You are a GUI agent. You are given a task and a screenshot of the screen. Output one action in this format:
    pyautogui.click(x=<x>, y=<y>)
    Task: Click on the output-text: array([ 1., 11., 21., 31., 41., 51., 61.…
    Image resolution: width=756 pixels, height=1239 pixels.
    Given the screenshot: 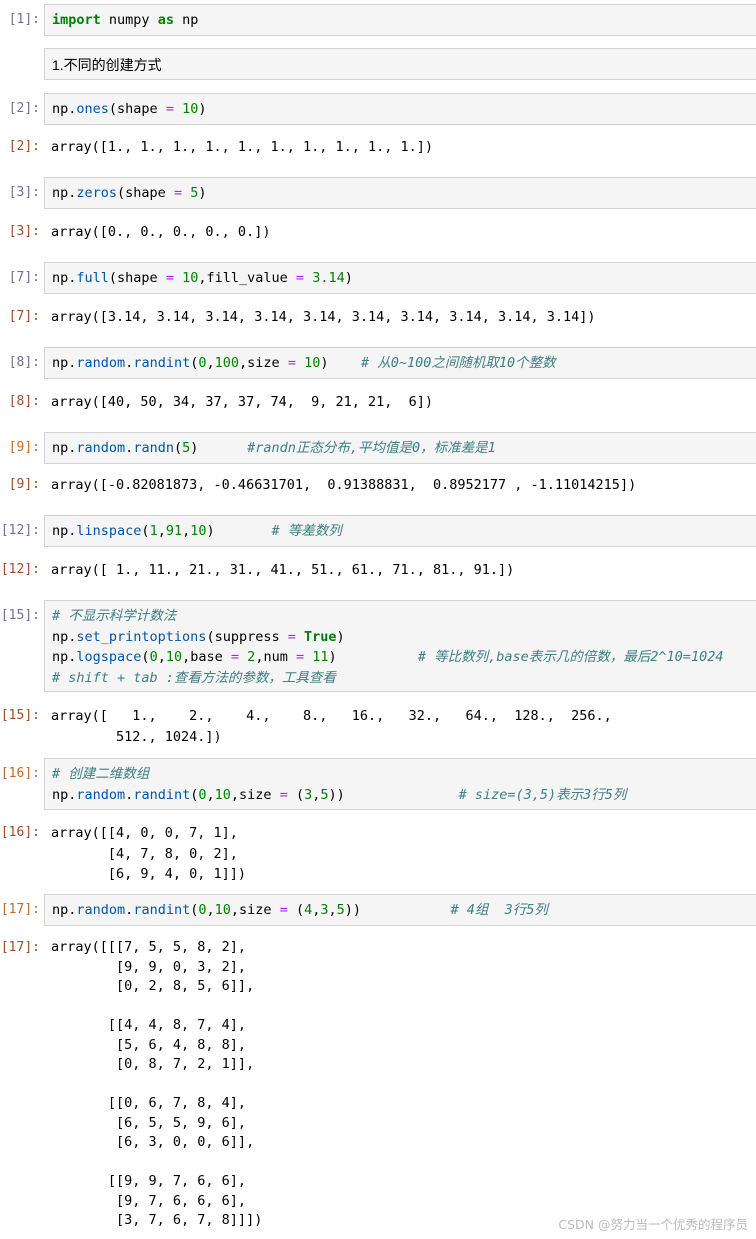 What is the action you would take?
    pyautogui.click(x=403, y=570)
    